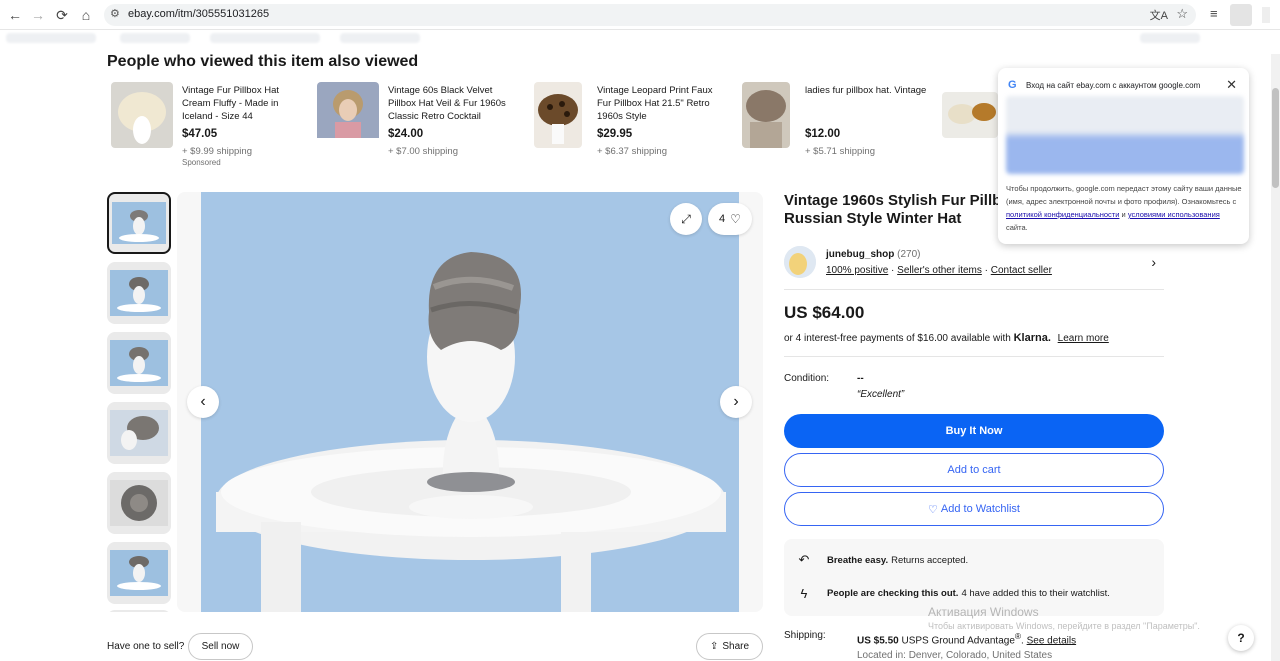 The width and height of the screenshot is (1280, 661). Describe the element at coordinates (804, 593) in the screenshot. I see `lightning-icon: ϟ` at that location.